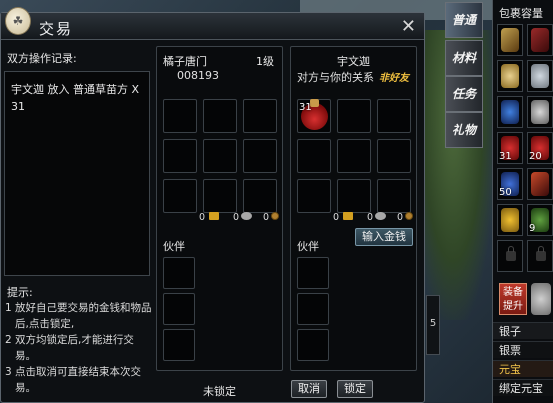 The width and height of the screenshot is (553, 403). What do you see at coordinates (540, 220) in the screenshot?
I see `inventory-slot: 9` at bounding box center [540, 220].